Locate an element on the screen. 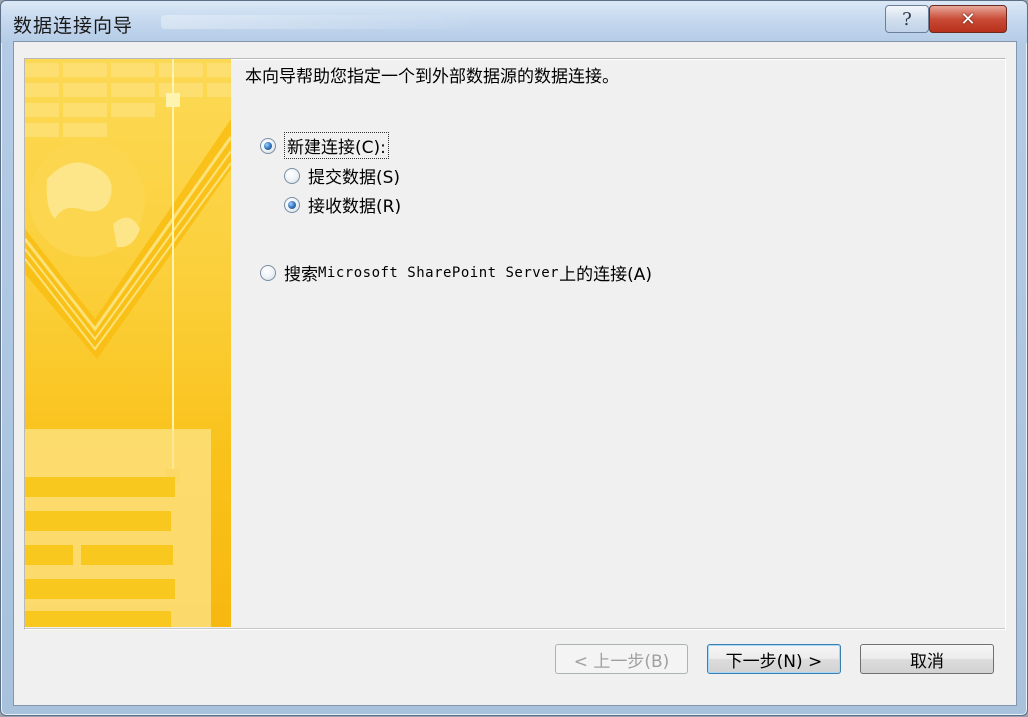  receive-data-radio is located at coordinates (292, 204).